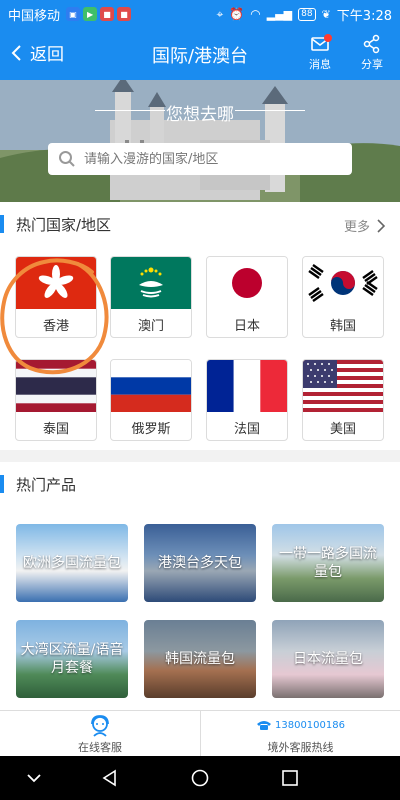 The image size is (400, 800). What do you see at coordinates (372, 64) in the screenshot?
I see `share-label: 分享` at bounding box center [372, 64].